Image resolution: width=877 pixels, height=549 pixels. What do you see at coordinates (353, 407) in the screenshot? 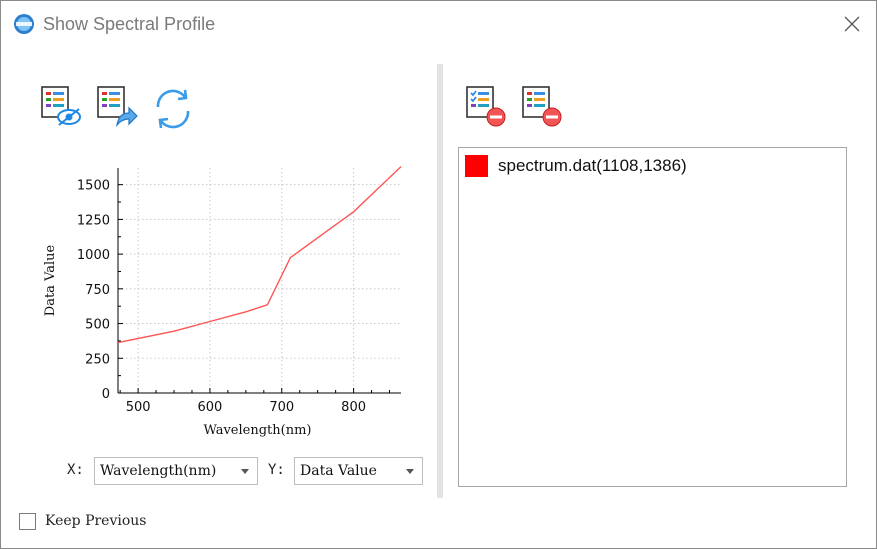
I see `x-tick-label: 800` at bounding box center [353, 407].